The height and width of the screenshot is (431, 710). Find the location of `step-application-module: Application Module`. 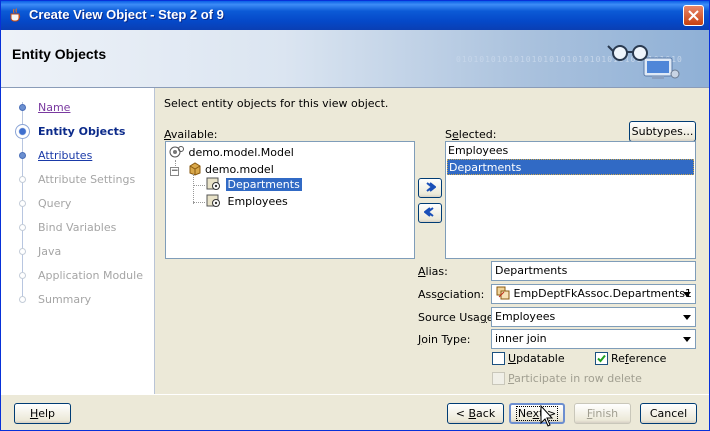

step-application-module: Application Module is located at coordinates (77, 276).